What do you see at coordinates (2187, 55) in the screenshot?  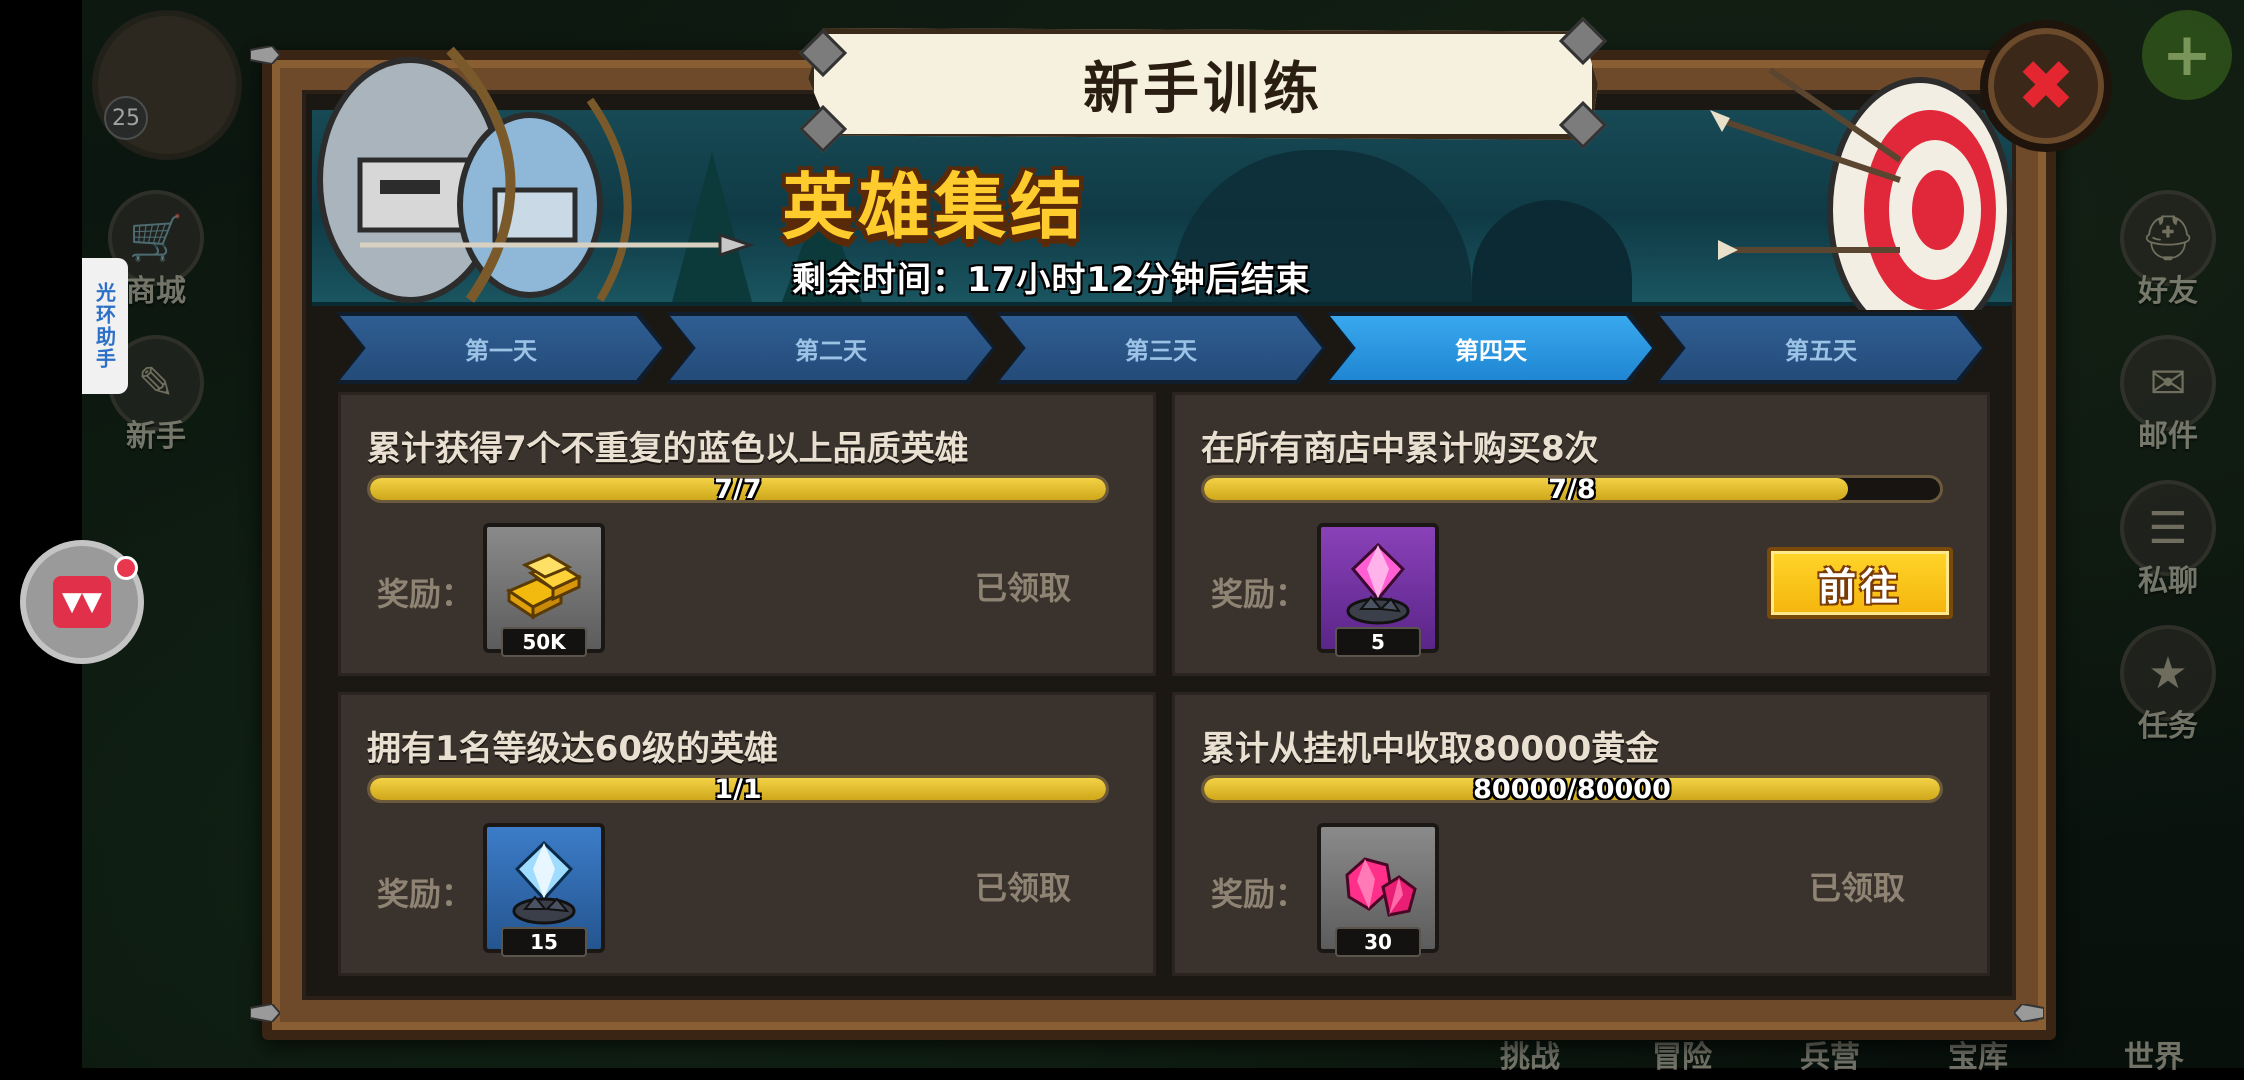 I see `add-button: +` at bounding box center [2187, 55].